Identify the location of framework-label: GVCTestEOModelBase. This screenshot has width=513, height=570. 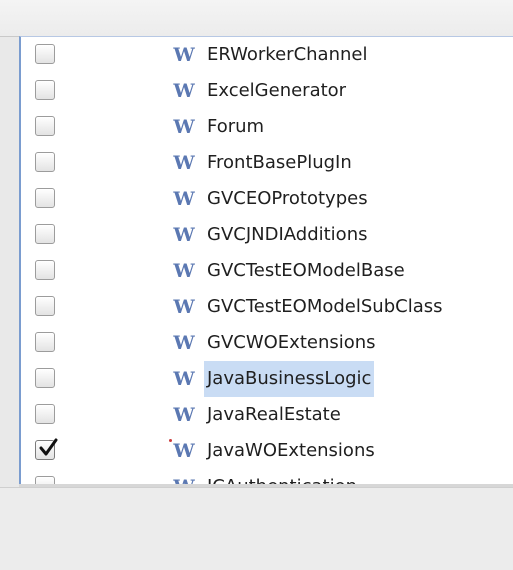
(306, 270).